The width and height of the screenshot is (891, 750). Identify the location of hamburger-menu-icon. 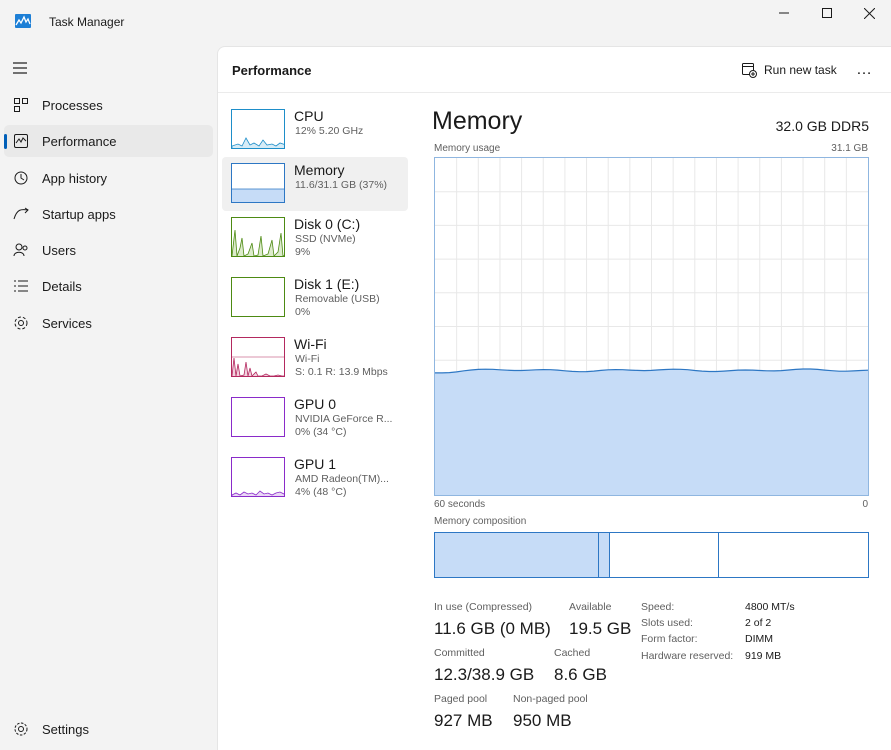
(21, 68).